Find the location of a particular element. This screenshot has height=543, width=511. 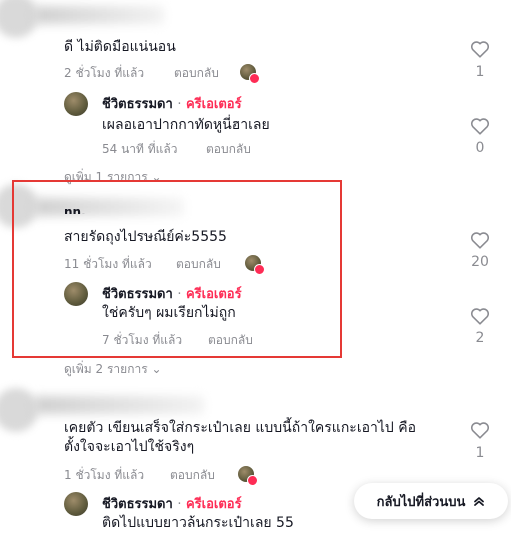

like-count: 20 is located at coordinates (480, 262).